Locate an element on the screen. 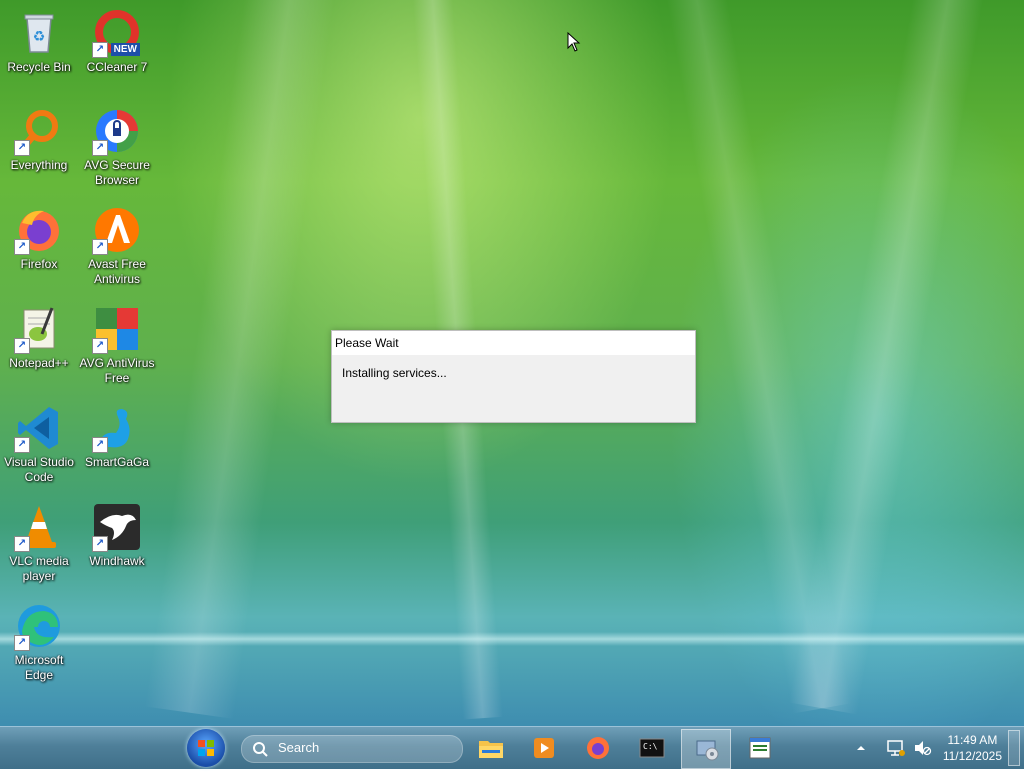 The image size is (1024, 772). desktop-icon-label: Avast Free Antivirus is located at coordinates (117, 271).